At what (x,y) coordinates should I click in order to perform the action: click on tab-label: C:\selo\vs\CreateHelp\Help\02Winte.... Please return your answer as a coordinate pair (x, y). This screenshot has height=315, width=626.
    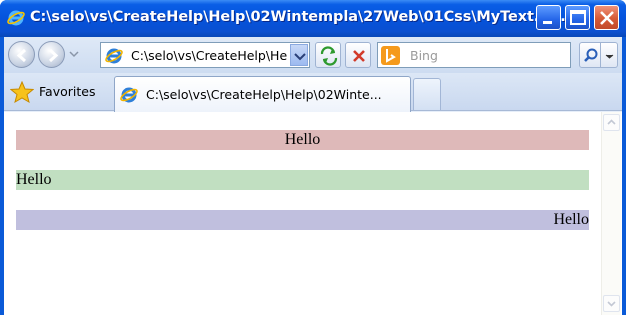
    Looking at the image, I should click on (264, 94).